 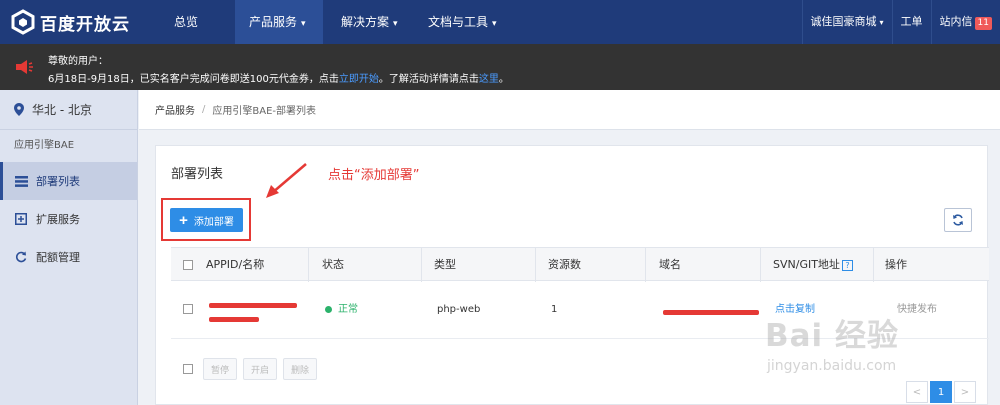 What do you see at coordinates (569, 110) in the screenshot?
I see `breadcrumb: 产品服务 / 应用引擎BAE-部署列表` at bounding box center [569, 110].